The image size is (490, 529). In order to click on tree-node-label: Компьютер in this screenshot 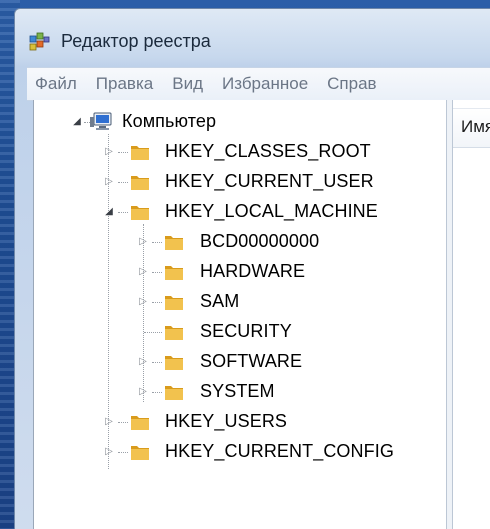, I will do `click(169, 121)`.